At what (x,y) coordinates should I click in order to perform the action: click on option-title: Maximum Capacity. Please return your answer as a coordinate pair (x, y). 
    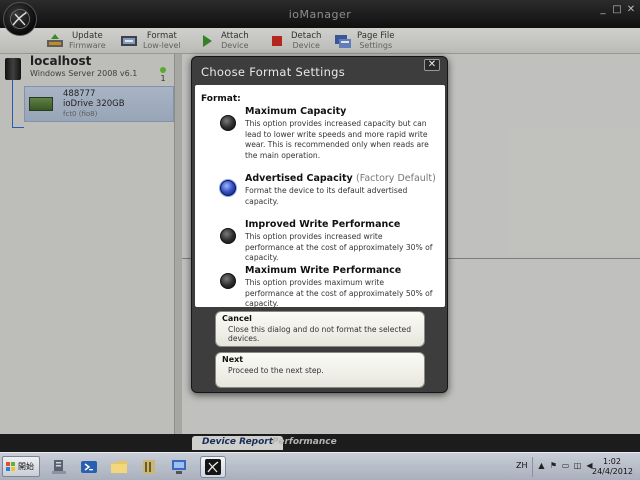
    Looking at the image, I should click on (296, 111).